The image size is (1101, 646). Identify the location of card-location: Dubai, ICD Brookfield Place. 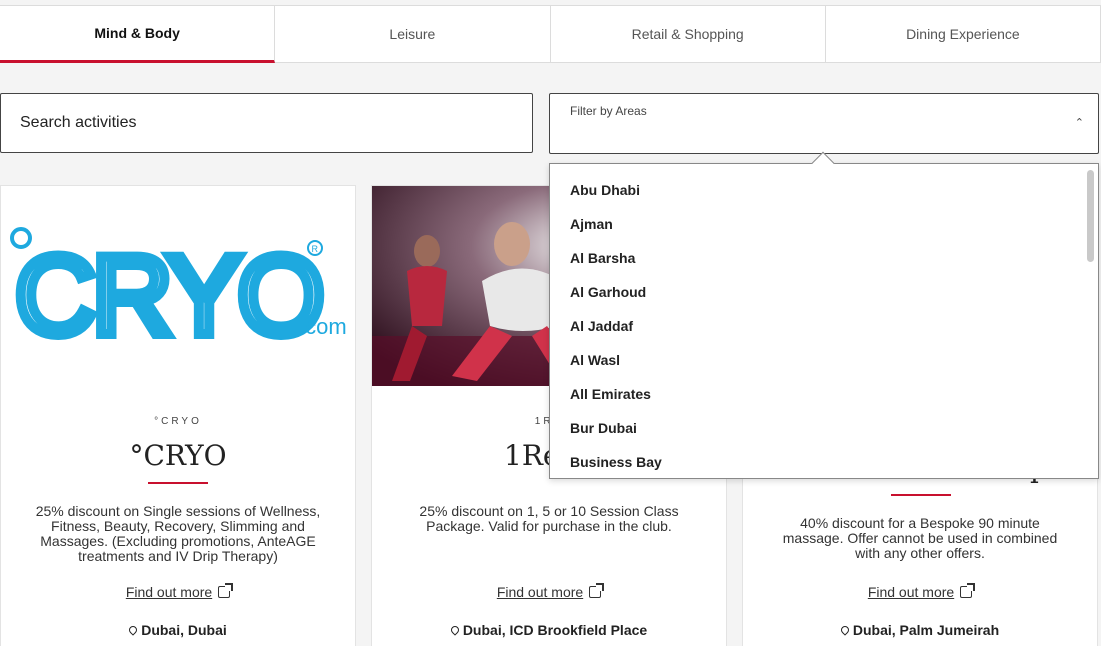
(549, 630).